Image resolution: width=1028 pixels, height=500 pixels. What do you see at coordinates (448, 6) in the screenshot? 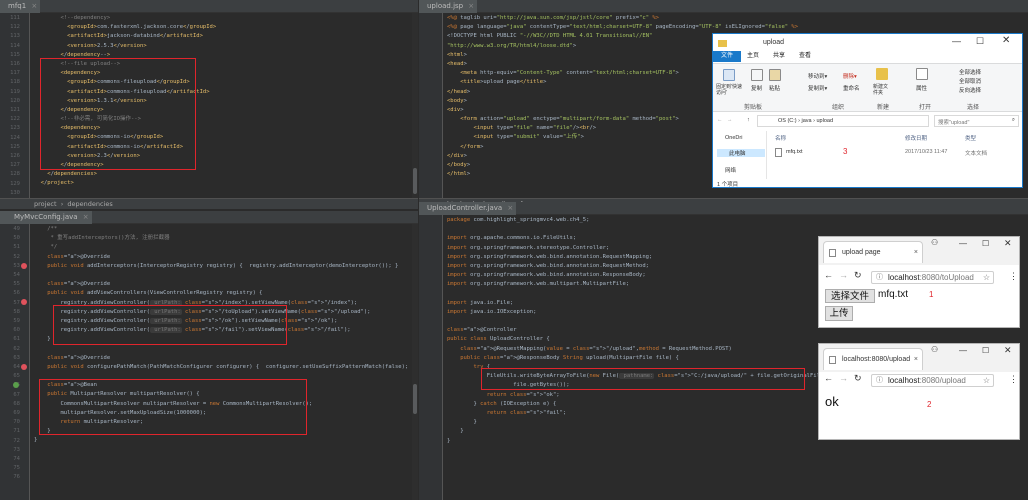
I see `jsp-tab: upload.jsp ×` at bounding box center [448, 6].